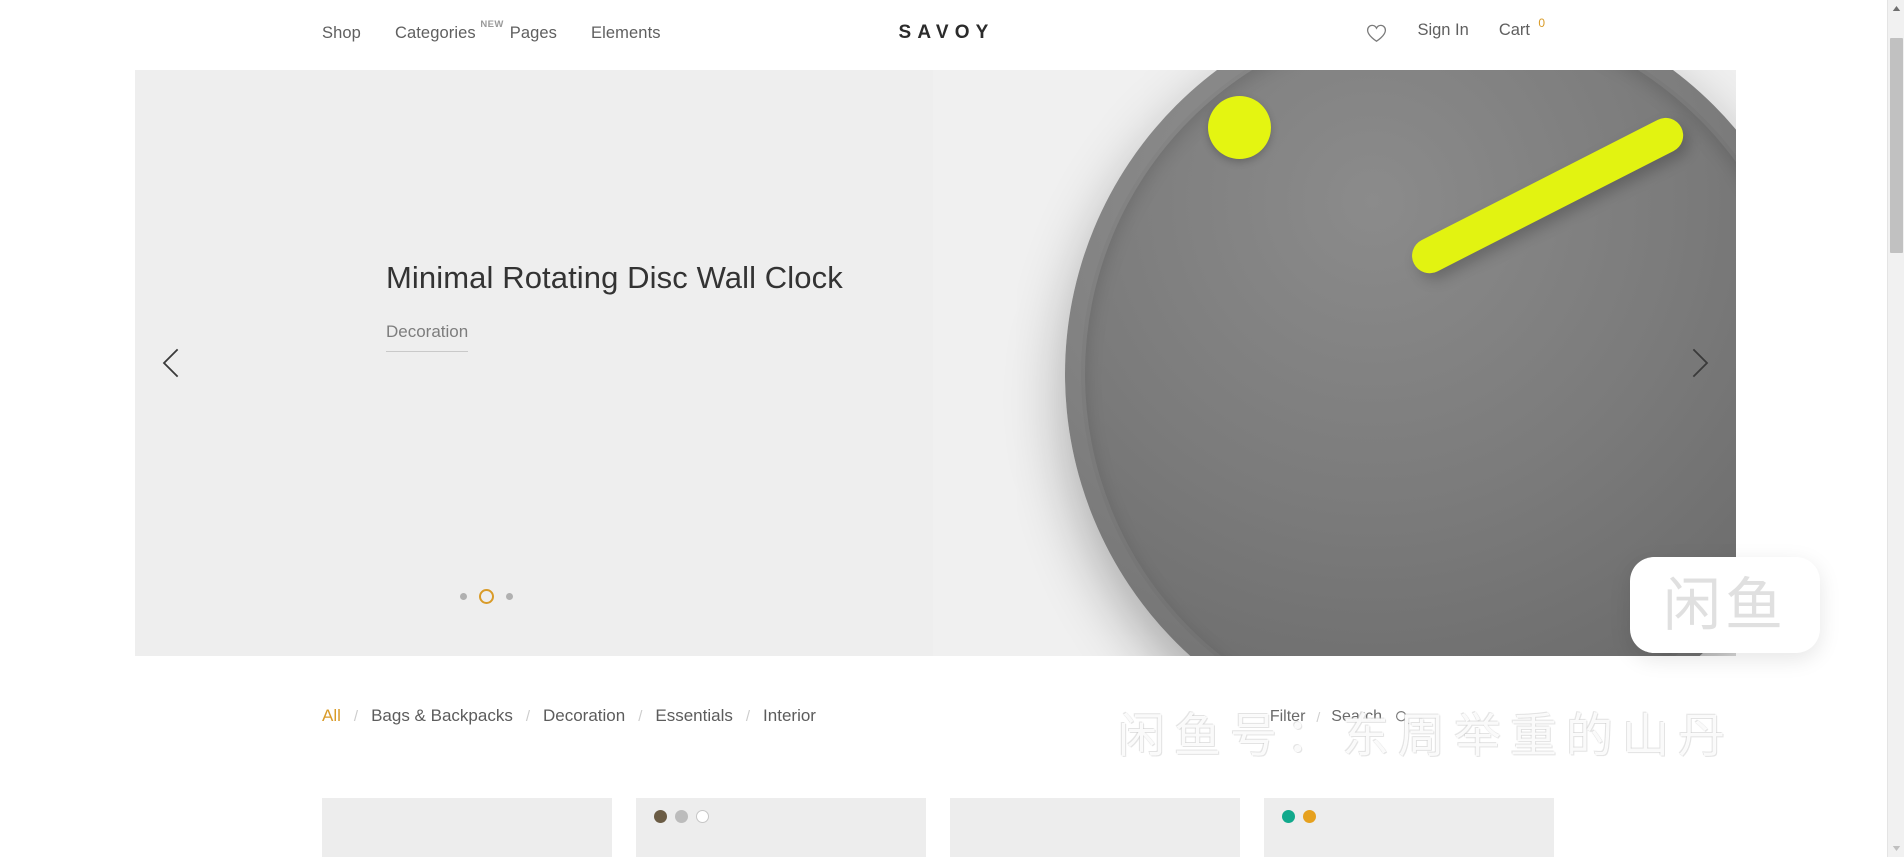  What do you see at coordinates (693, 716) in the screenshot?
I see `category-filter-essentials: Essentials` at bounding box center [693, 716].